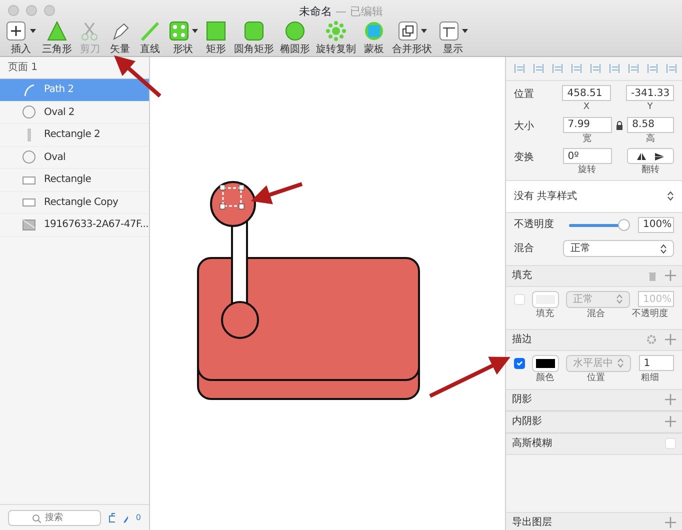 The image size is (682, 530). What do you see at coordinates (586, 93) in the screenshot?
I see `input-field: 458.51` at bounding box center [586, 93].